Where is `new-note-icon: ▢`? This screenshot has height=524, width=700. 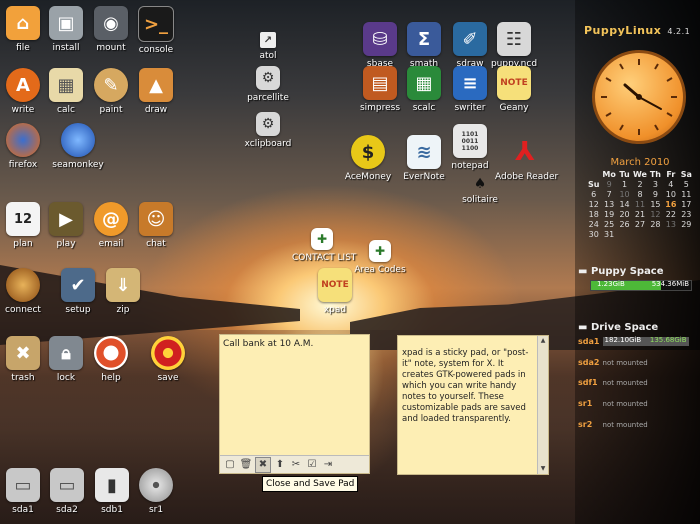
new-note-icon: ▢ is located at coordinates (230, 465).